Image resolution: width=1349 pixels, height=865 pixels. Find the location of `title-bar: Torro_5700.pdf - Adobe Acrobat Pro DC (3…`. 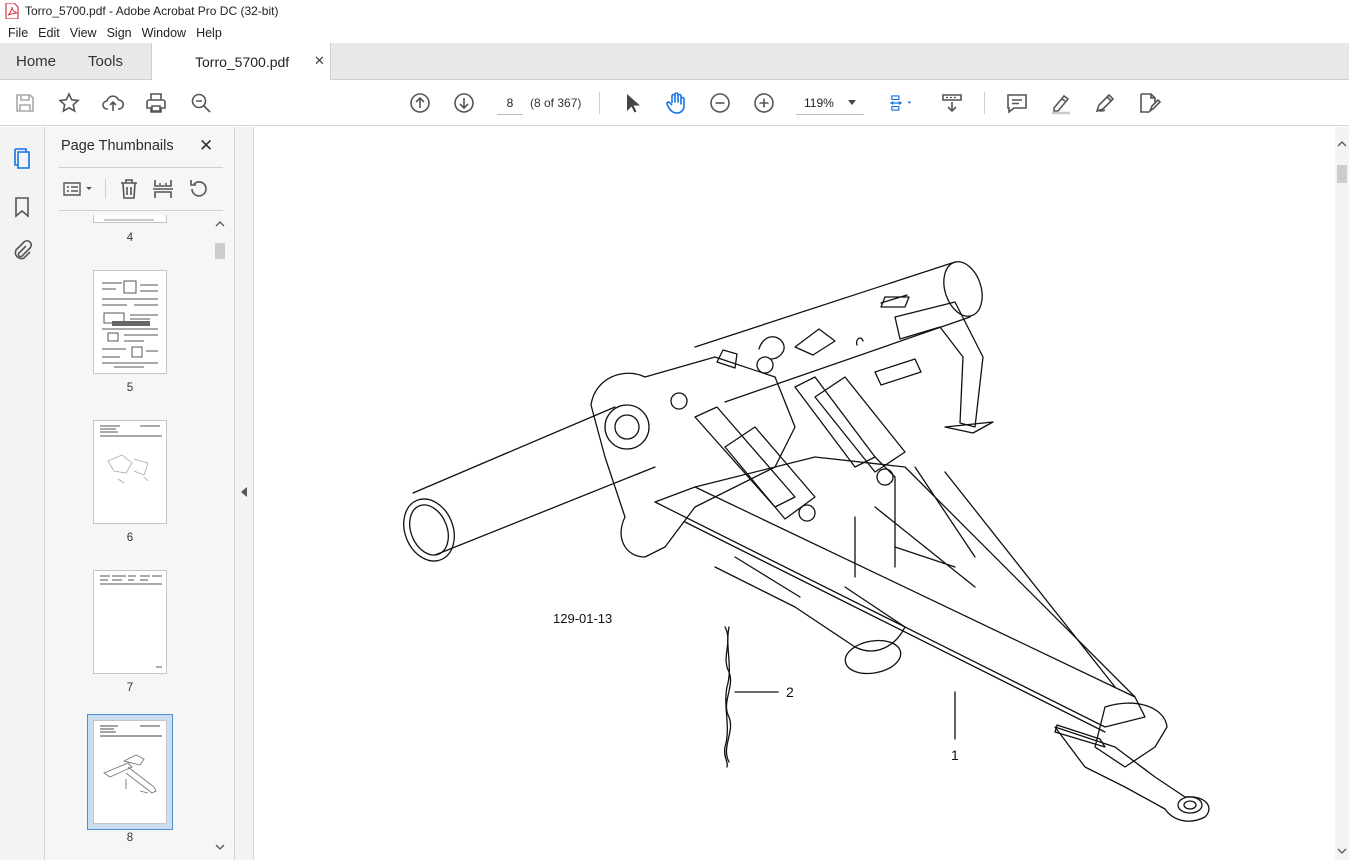

title-bar: Torro_5700.pdf - Adobe Acrobat Pro DC (3… is located at coordinates (674, 11).